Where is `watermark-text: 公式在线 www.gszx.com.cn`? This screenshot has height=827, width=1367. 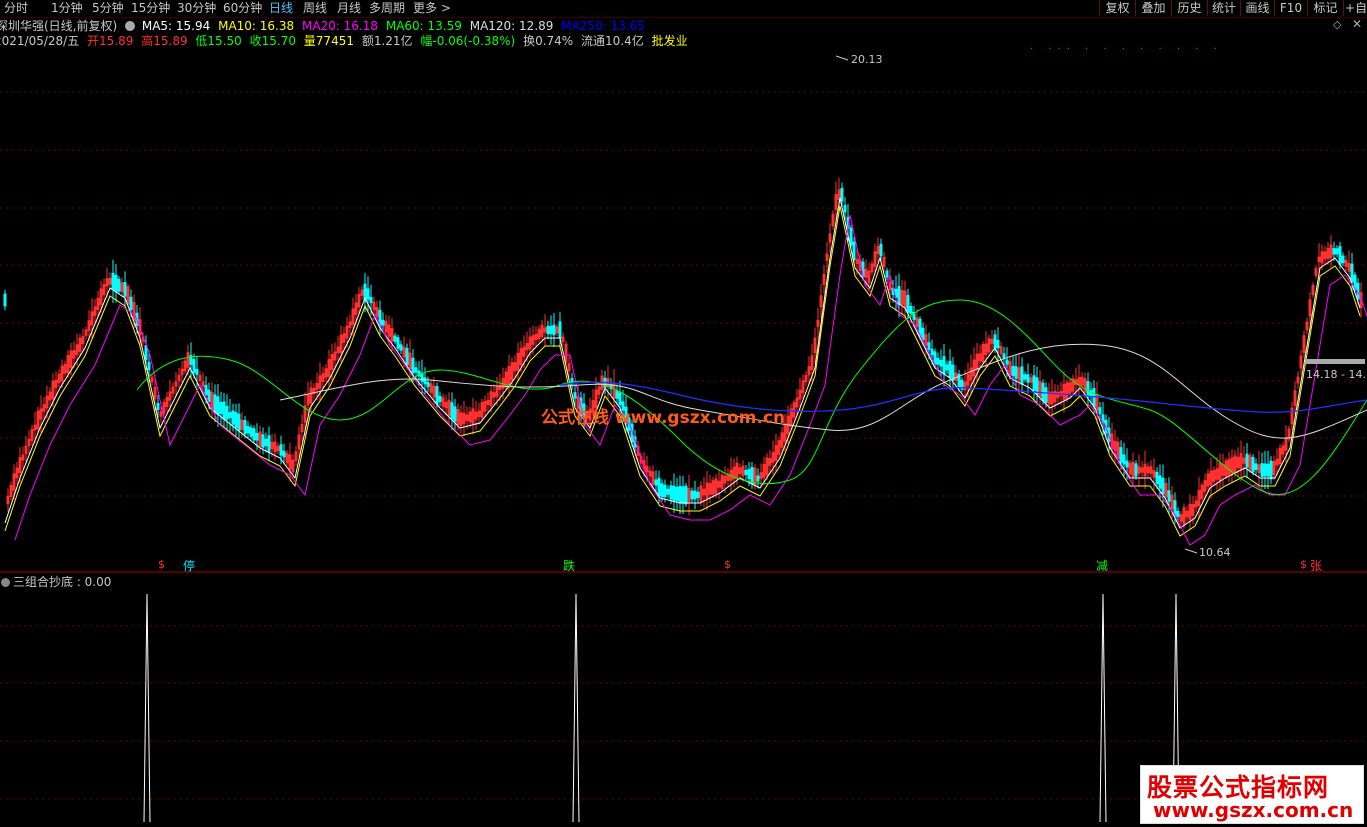
watermark-text: 公式在线 www.gszx.com.cn is located at coordinates (663, 418).